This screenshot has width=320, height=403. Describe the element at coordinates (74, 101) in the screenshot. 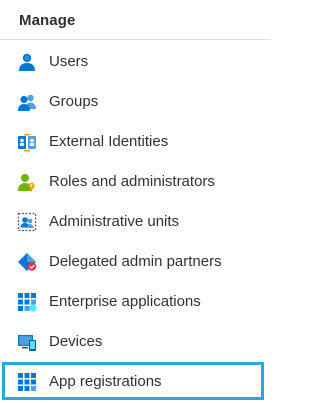

I see `nav-item-label: Groups` at that location.